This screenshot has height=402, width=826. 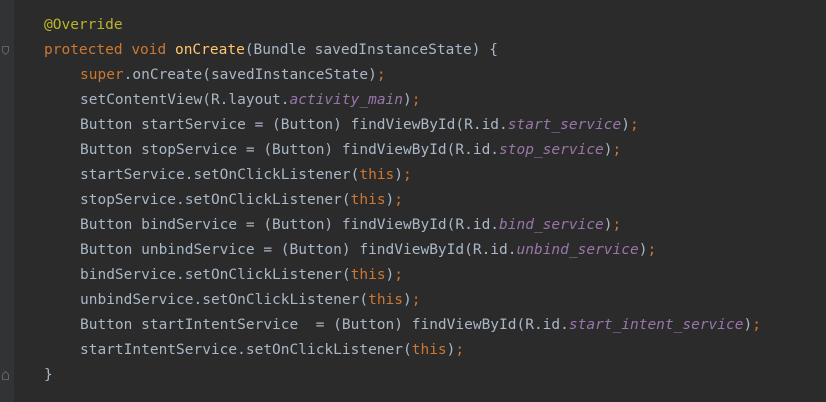 I want to click on code-token: start_service, so click(x=564, y=125).